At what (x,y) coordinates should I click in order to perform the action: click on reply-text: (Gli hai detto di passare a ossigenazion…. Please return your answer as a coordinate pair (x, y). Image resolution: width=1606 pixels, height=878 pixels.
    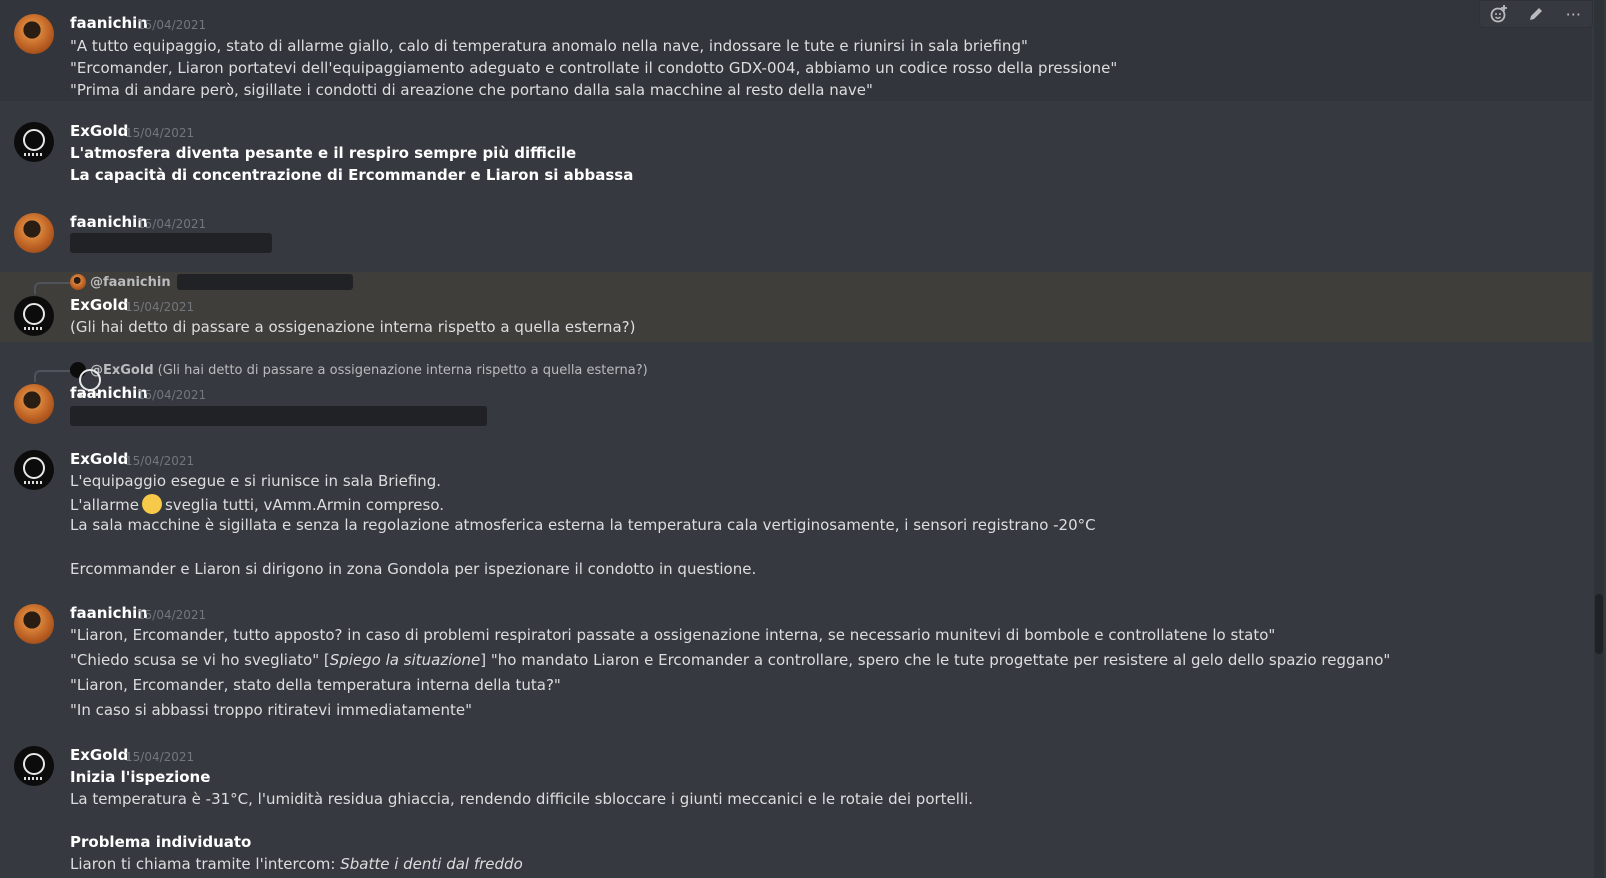
    Looking at the image, I should click on (402, 370).